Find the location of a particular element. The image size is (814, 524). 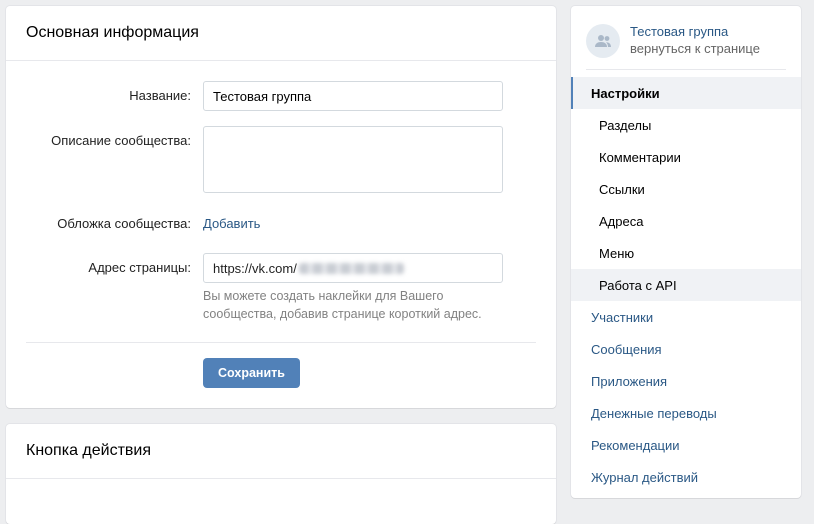

back-to-page-link: вернуться к странице is located at coordinates (695, 49).